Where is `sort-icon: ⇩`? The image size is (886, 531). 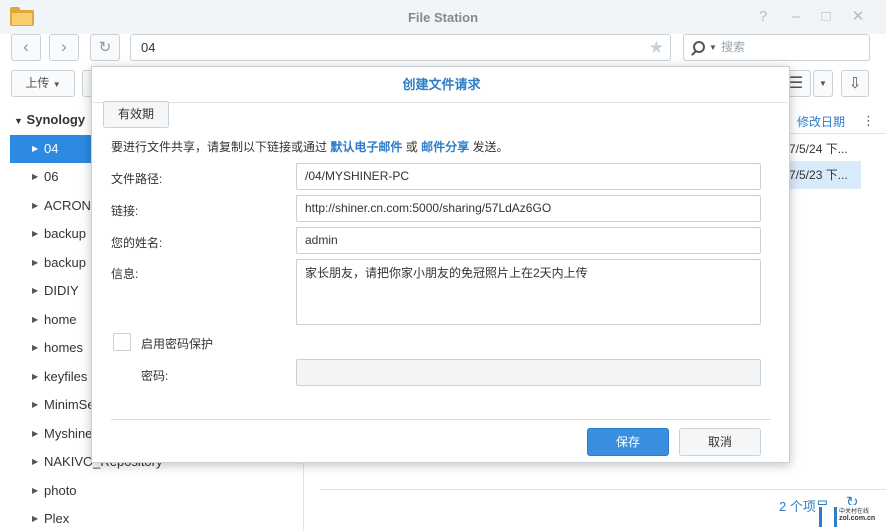
sort-icon: ⇩ is located at coordinates (855, 83).